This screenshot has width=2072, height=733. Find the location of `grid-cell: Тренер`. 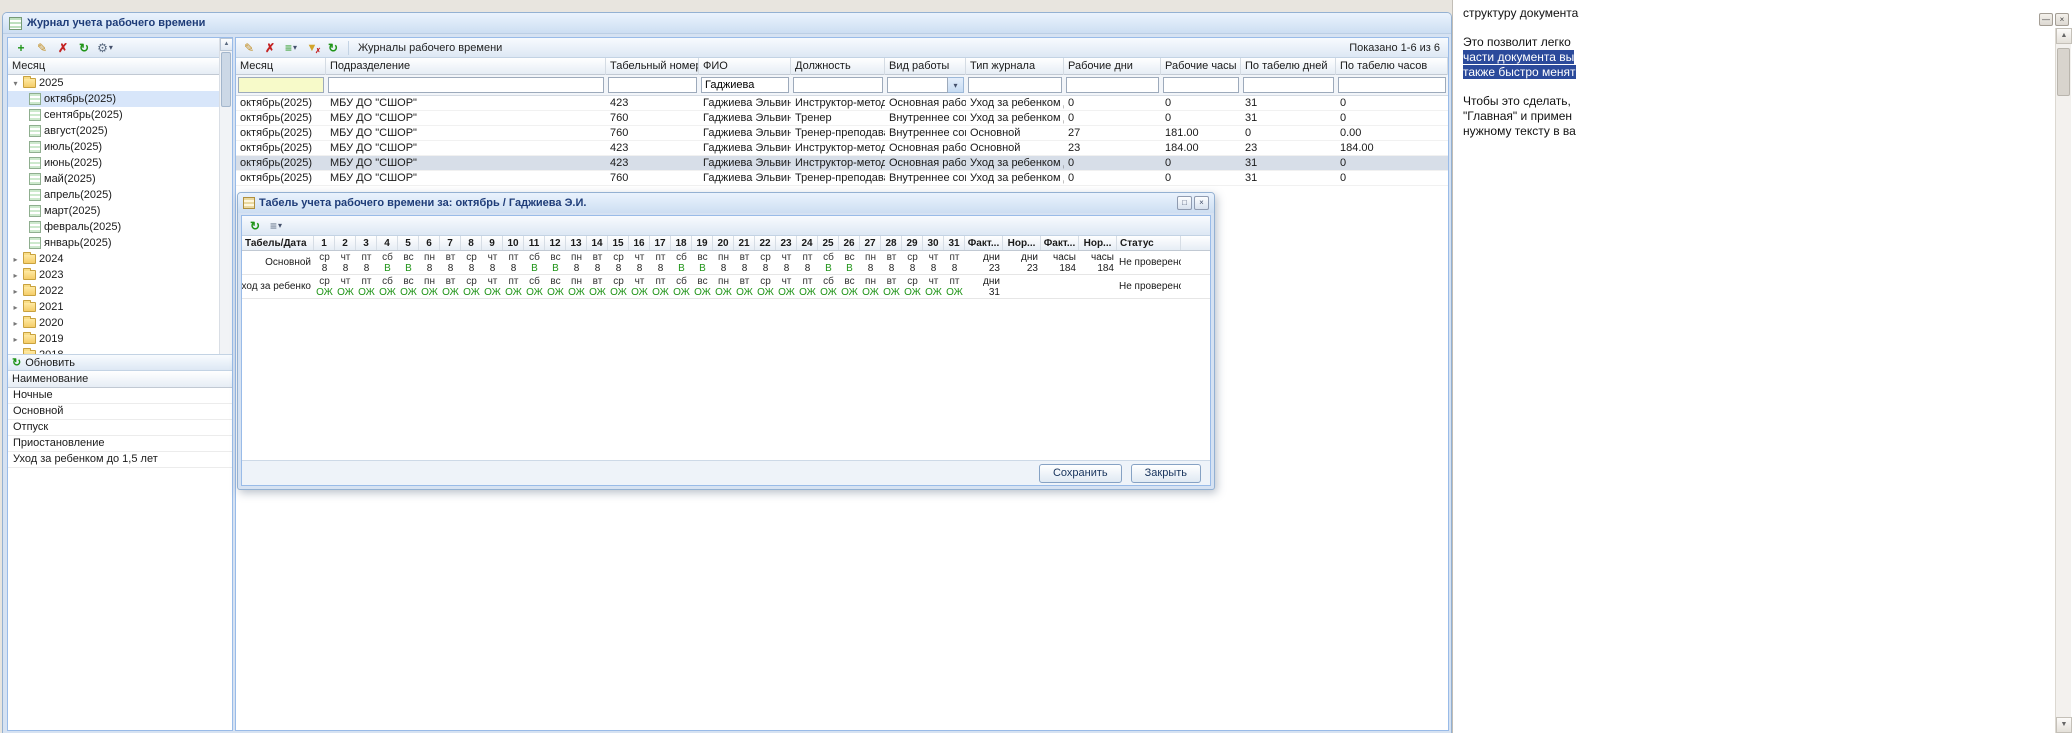

grid-cell: Тренер is located at coordinates (813, 118).